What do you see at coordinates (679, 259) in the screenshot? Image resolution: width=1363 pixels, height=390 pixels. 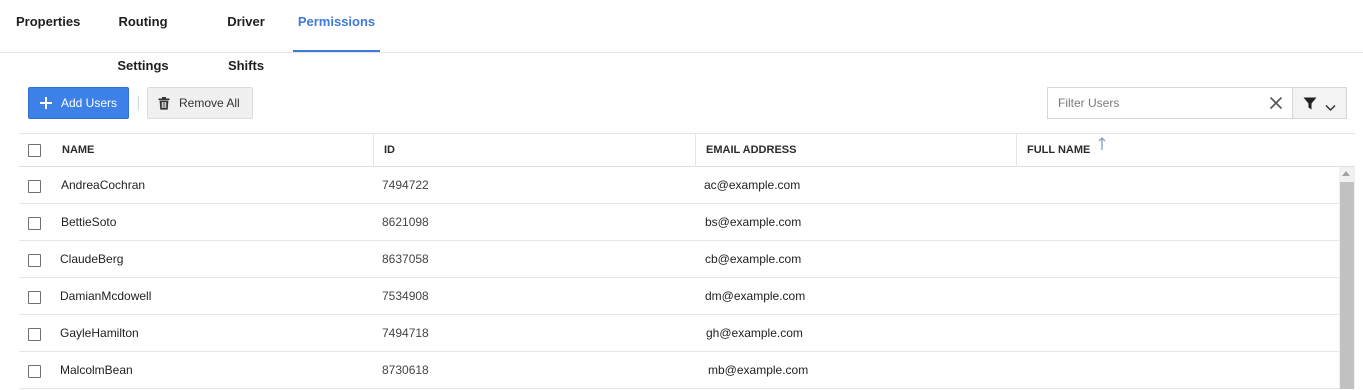 I see `table-row: ClaudeBerg 8637058 cb@example.com` at bounding box center [679, 259].